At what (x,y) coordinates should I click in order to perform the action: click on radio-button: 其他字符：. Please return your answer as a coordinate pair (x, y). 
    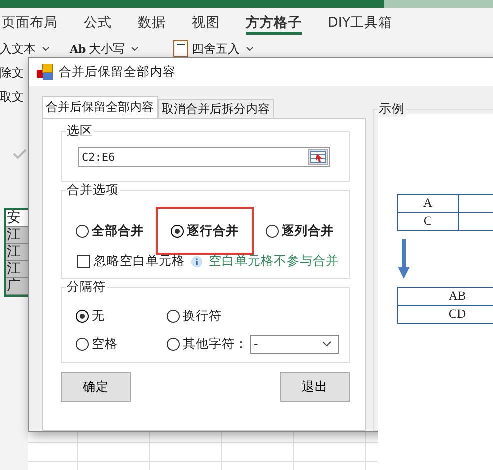
    Looking at the image, I should click on (207, 344).